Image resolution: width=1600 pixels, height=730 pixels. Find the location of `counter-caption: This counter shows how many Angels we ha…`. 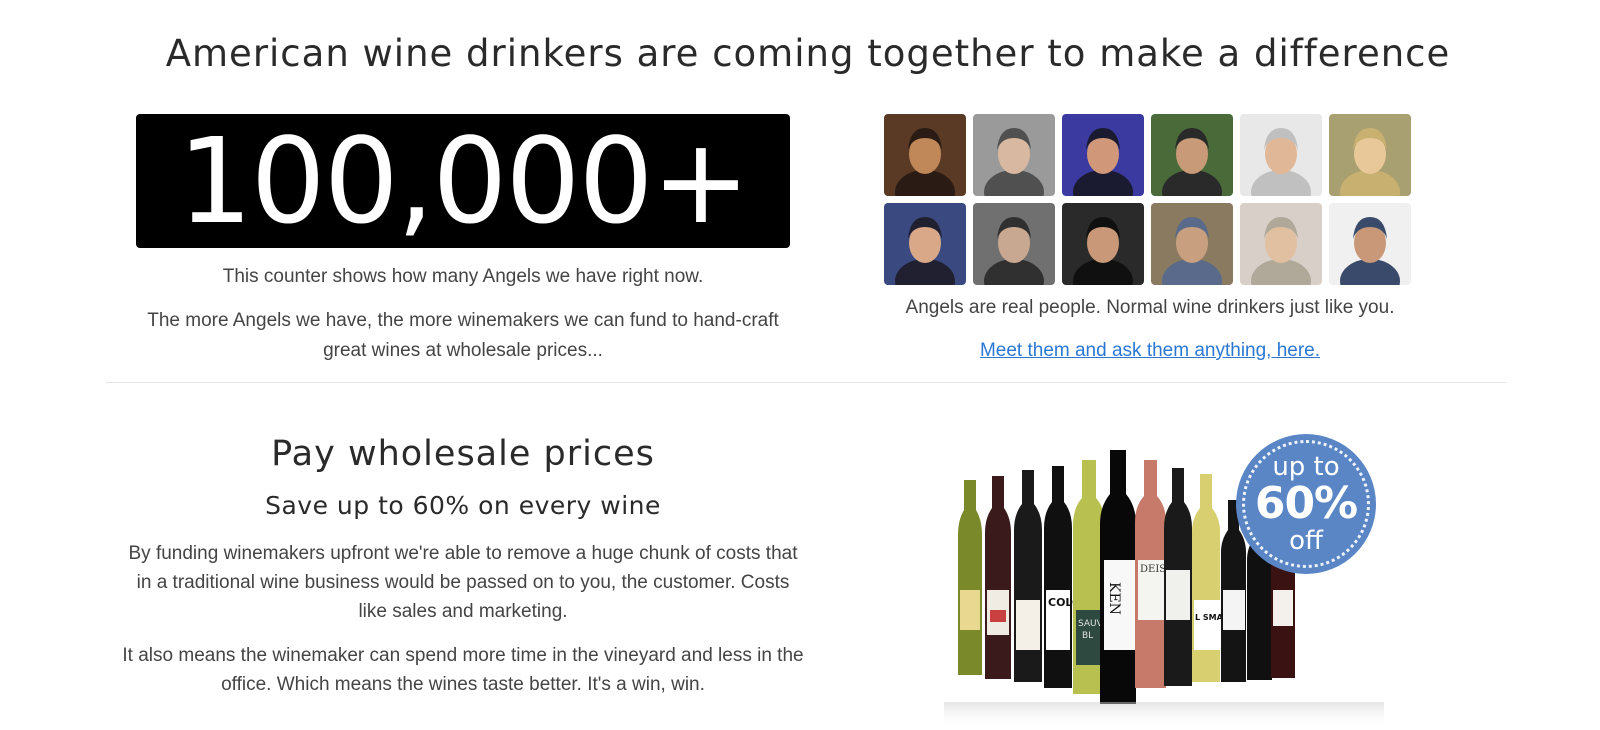

counter-caption: This counter shows how many Angels we ha… is located at coordinates (463, 276).